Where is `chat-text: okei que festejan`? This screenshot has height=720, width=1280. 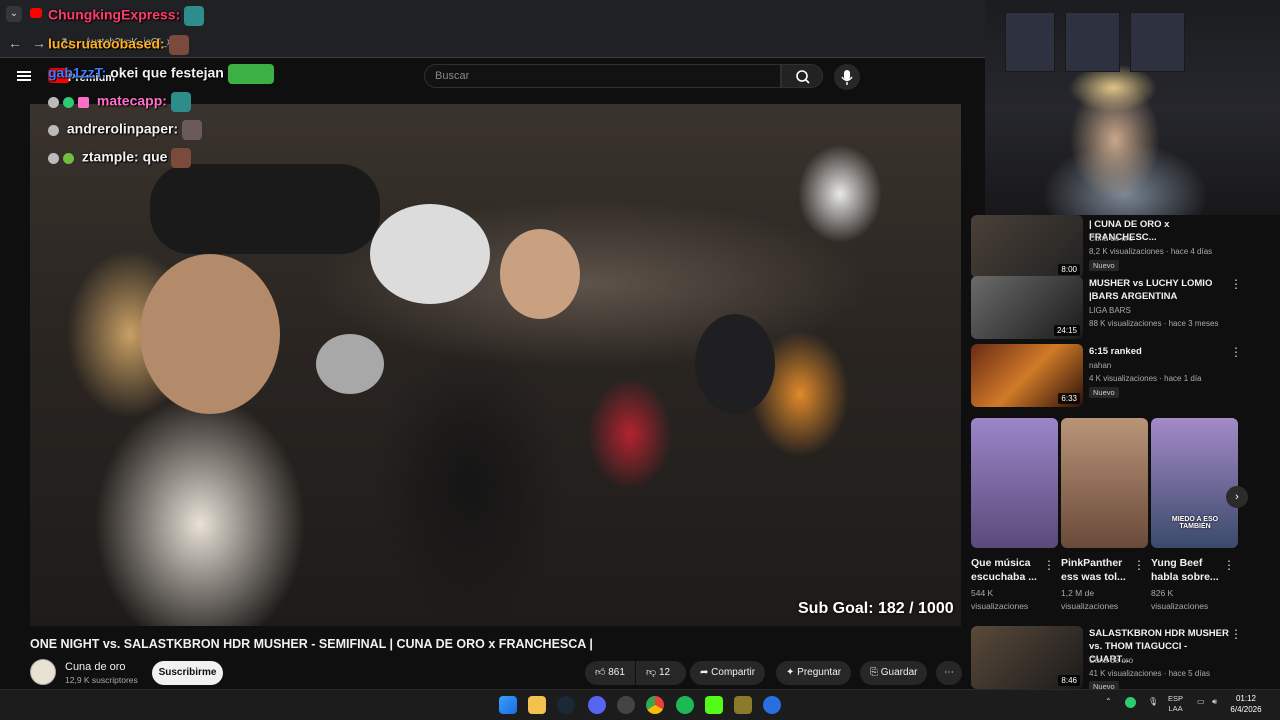
chat-text: okei que festejan is located at coordinates (167, 72).